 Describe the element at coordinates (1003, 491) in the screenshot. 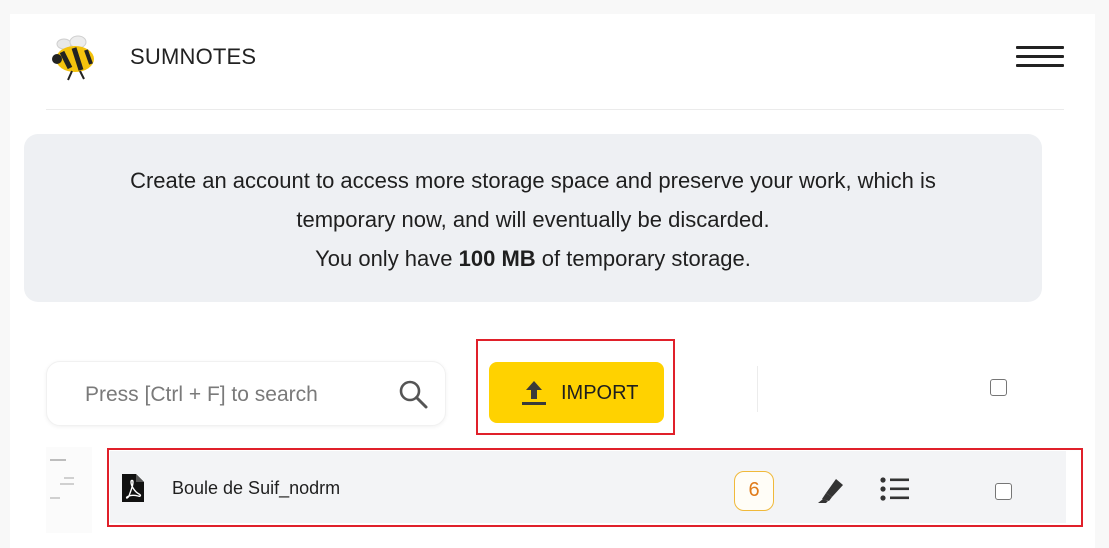

I see `file-row-checkbox` at that location.